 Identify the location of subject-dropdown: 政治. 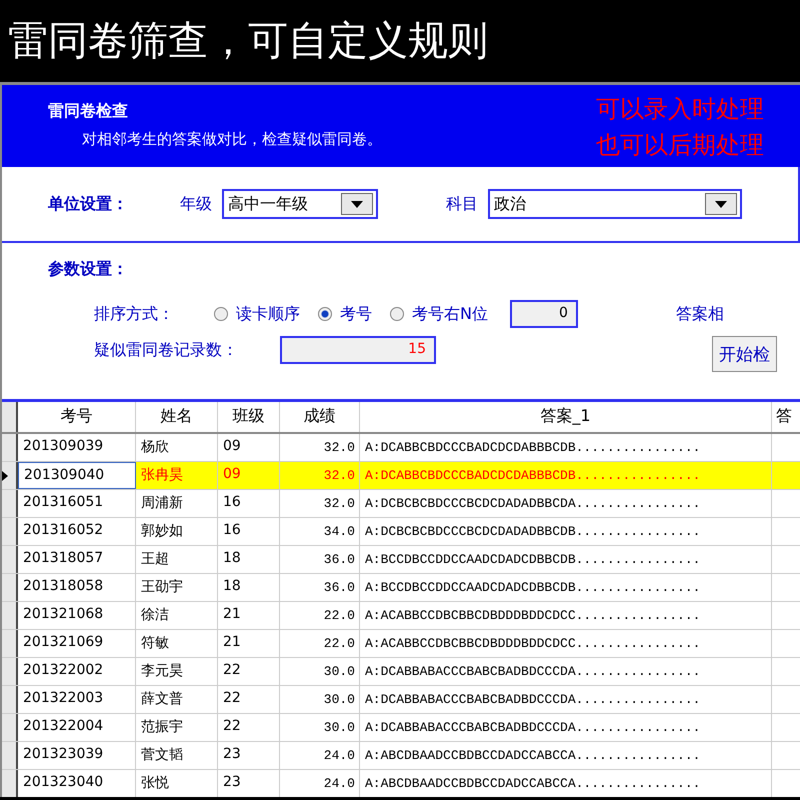
(615, 204).